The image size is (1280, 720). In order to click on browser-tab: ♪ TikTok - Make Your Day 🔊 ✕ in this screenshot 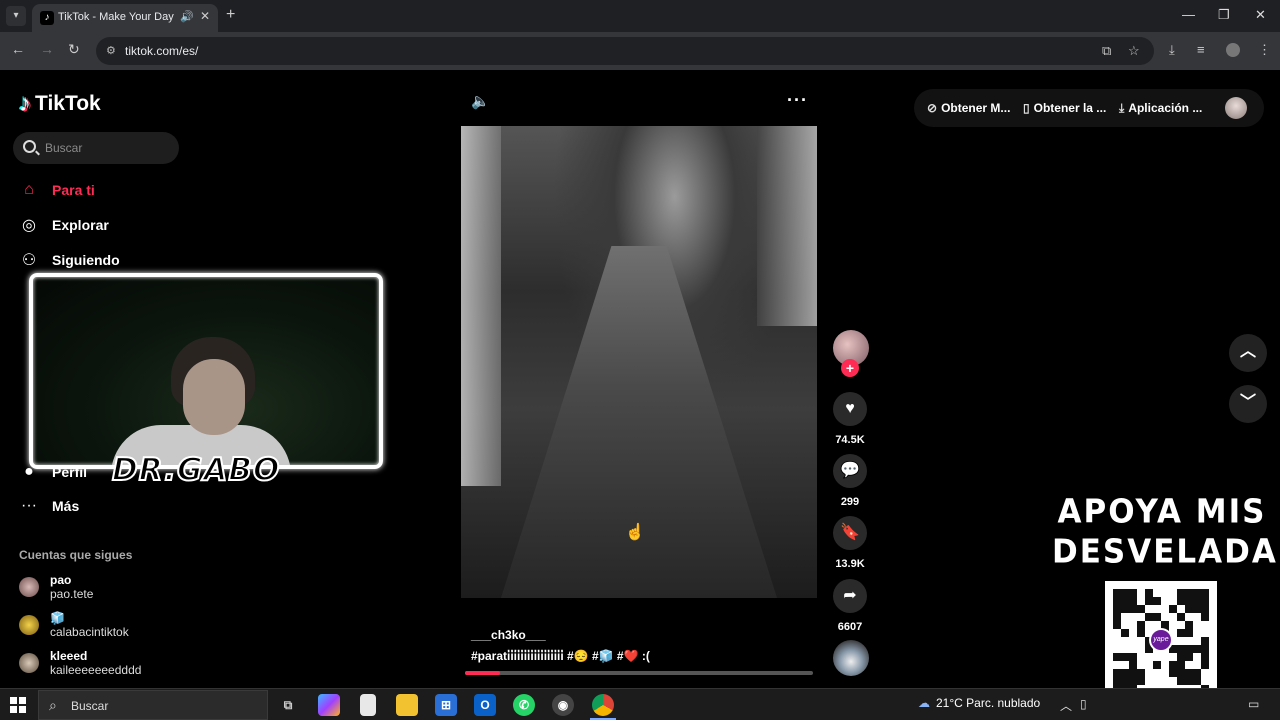, I will do `click(125, 18)`.